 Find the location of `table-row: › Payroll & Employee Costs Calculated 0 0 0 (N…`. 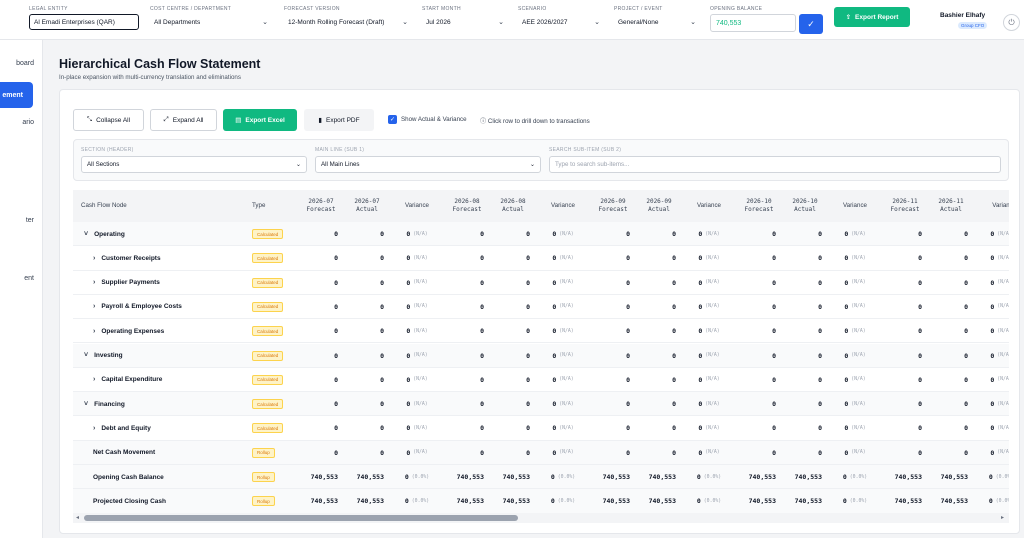

table-row: › Payroll & Employee Costs Calculated 0 0 0 (N… is located at coordinates (541, 307).